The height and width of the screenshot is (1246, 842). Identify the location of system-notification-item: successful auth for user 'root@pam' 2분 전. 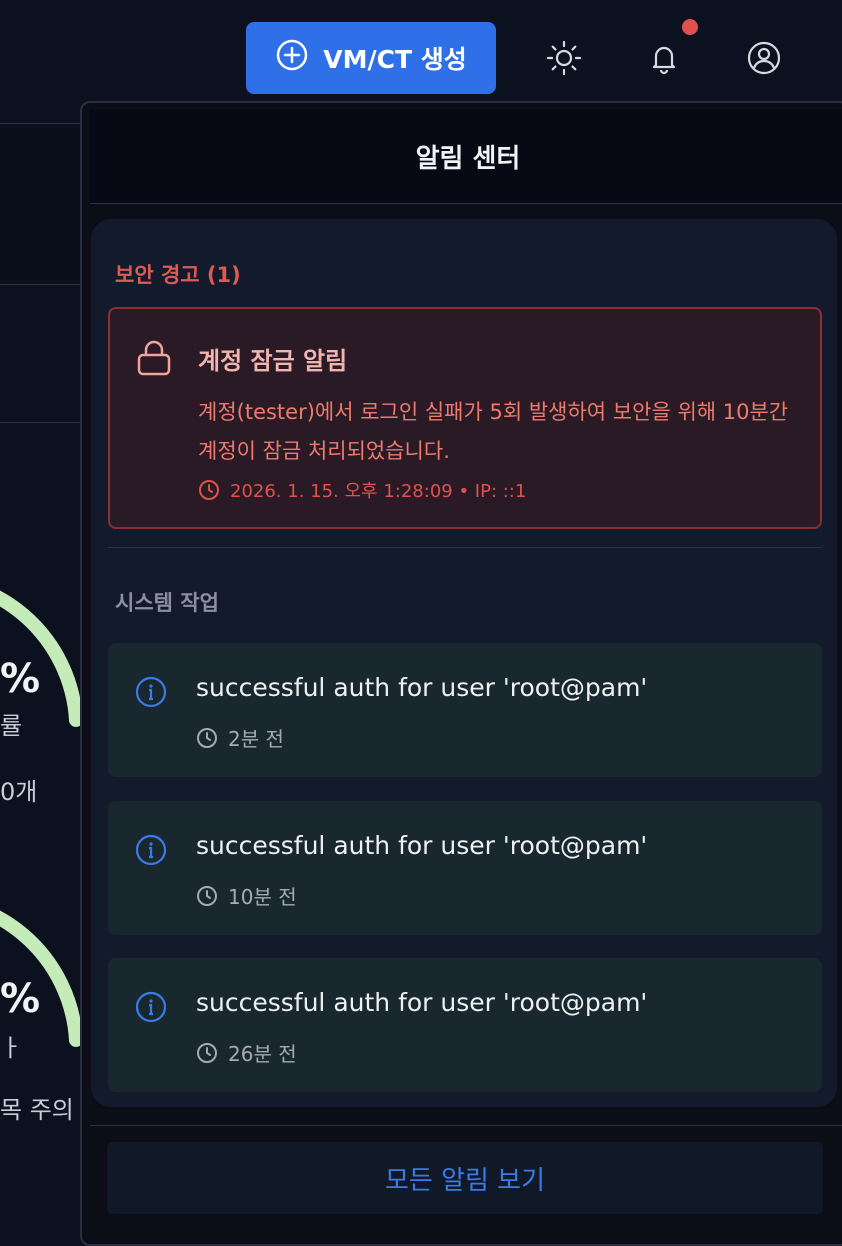
(465, 710).